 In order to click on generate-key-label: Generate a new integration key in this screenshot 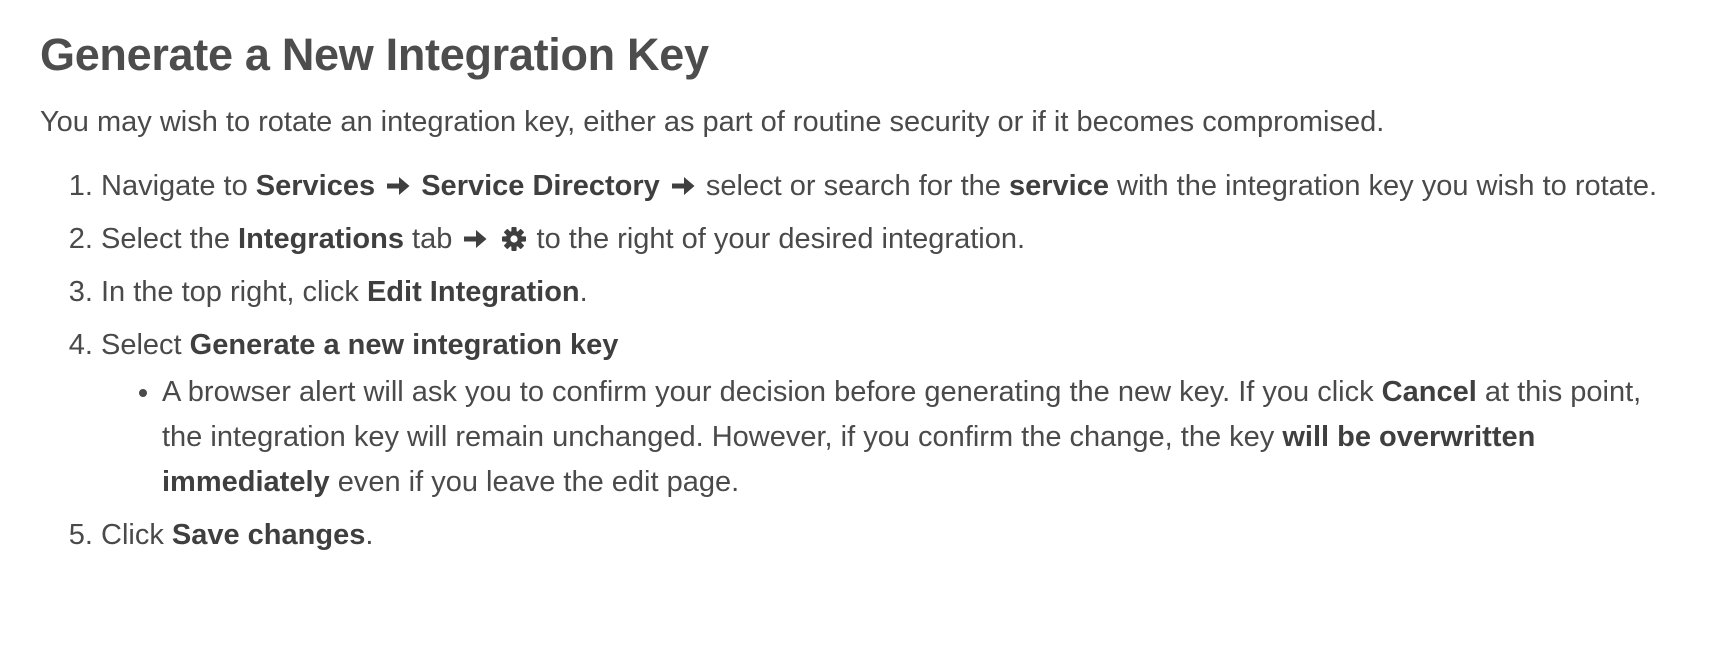, I will do `click(404, 345)`.